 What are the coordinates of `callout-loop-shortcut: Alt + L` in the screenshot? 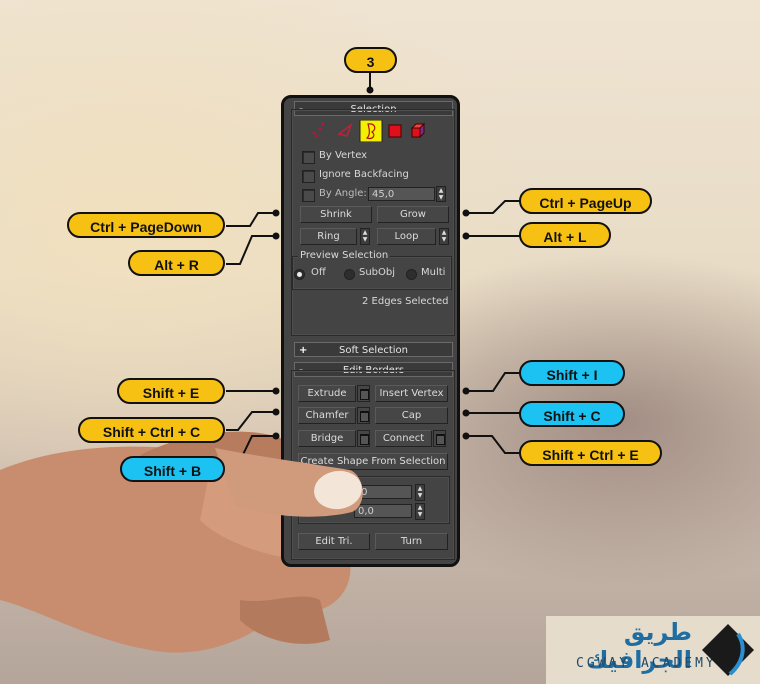 It's located at (565, 235).